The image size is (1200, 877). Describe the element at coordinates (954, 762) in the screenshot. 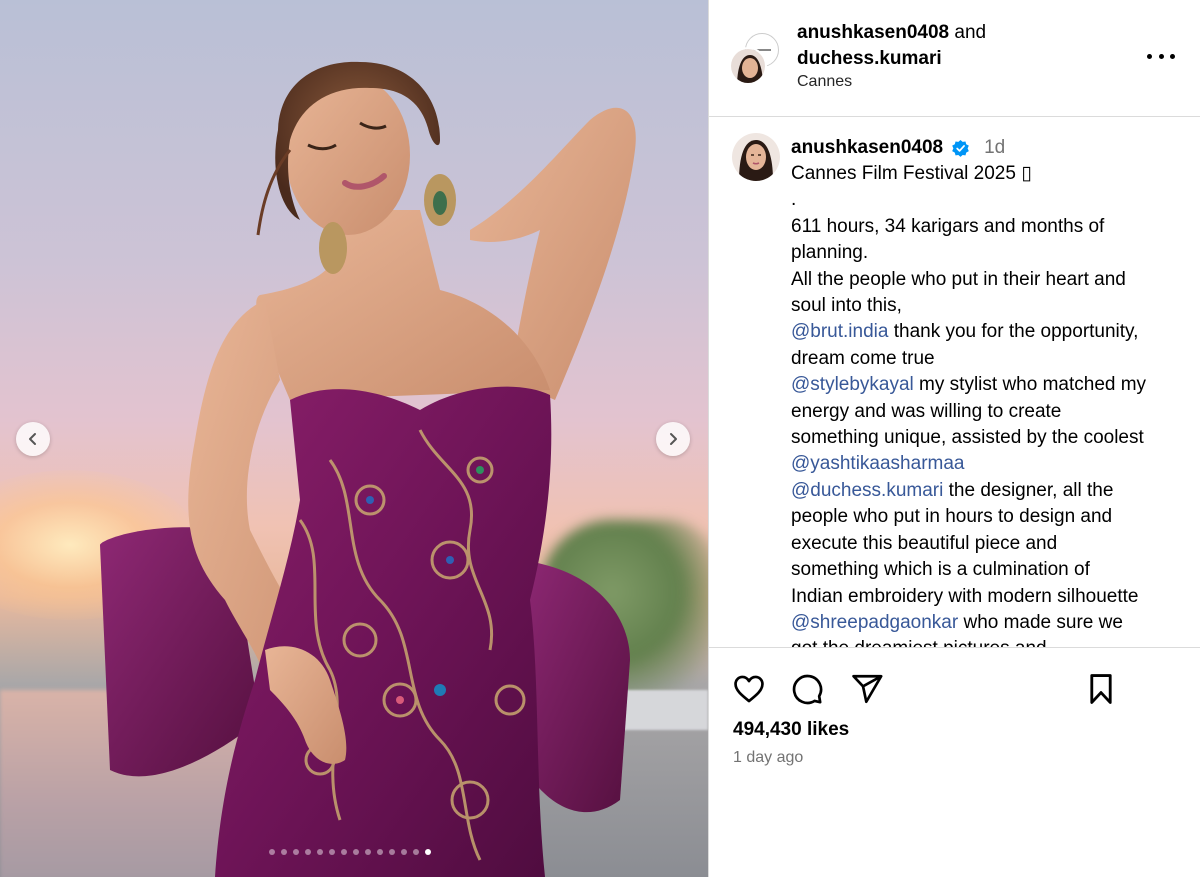

I see `action-bar: 494,430 likes 1 day ago` at that location.